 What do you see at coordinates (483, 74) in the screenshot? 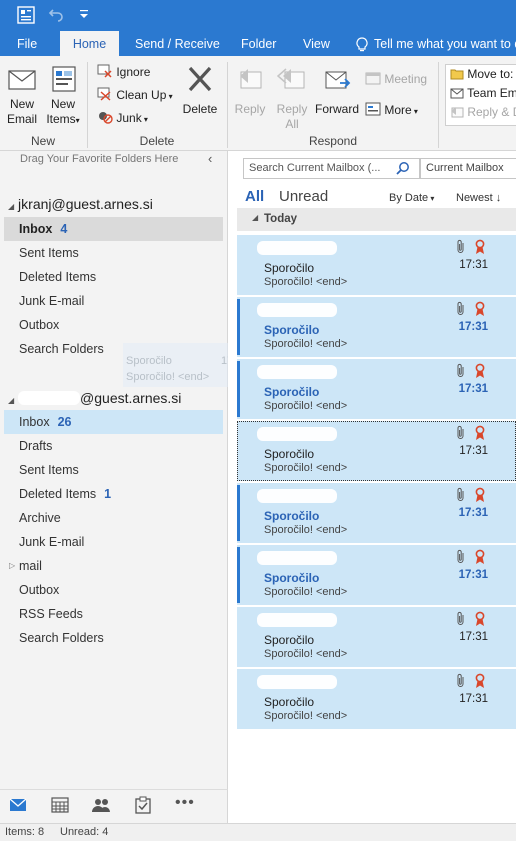
I see `quick-step-move-to: Move to: ?` at bounding box center [483, 74].